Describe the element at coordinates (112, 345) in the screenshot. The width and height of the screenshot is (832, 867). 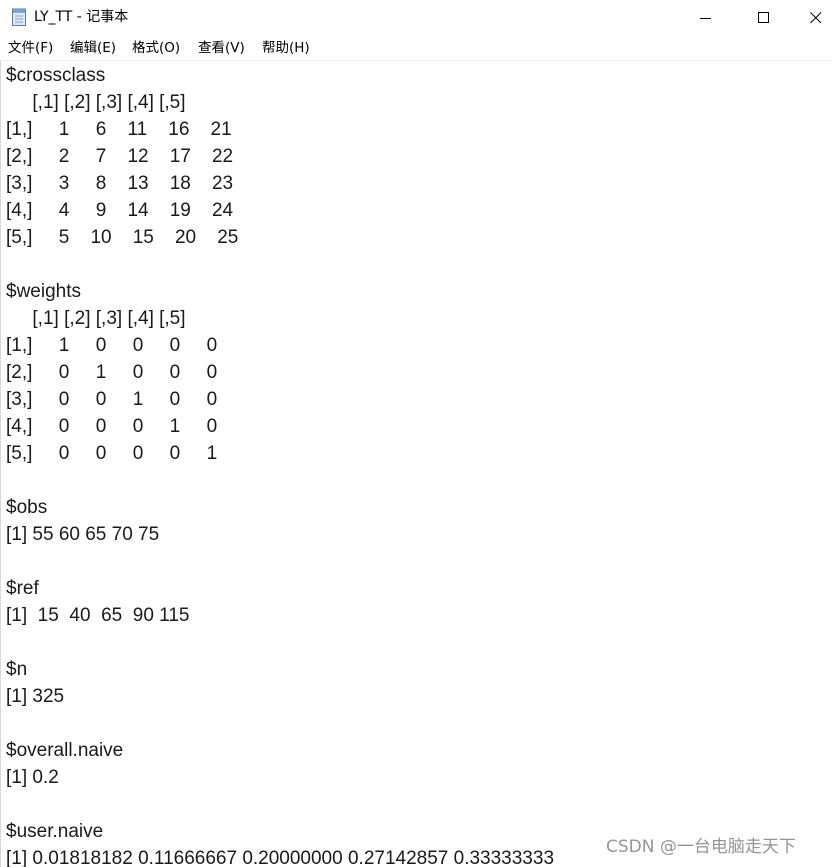
I see `editor-line: [1,] 1 0 0 0 0` at that location.